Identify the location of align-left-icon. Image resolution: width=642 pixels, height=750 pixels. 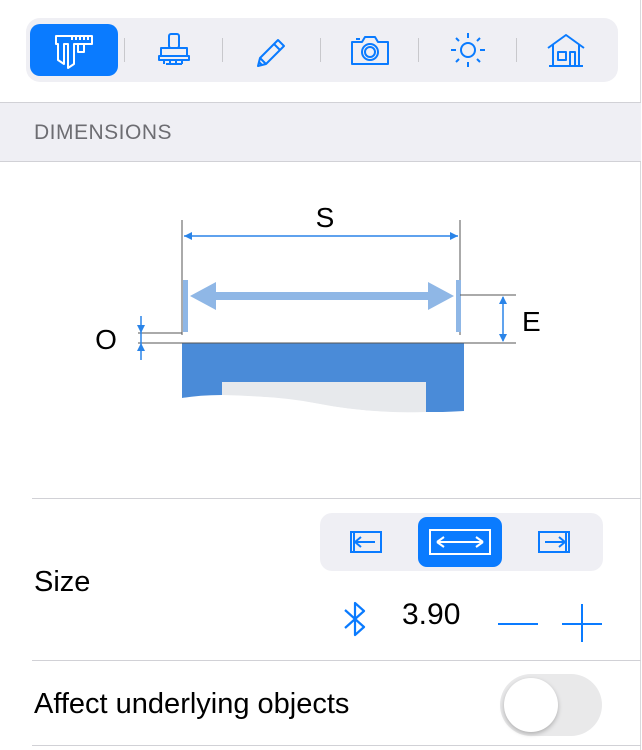
(366, 542).